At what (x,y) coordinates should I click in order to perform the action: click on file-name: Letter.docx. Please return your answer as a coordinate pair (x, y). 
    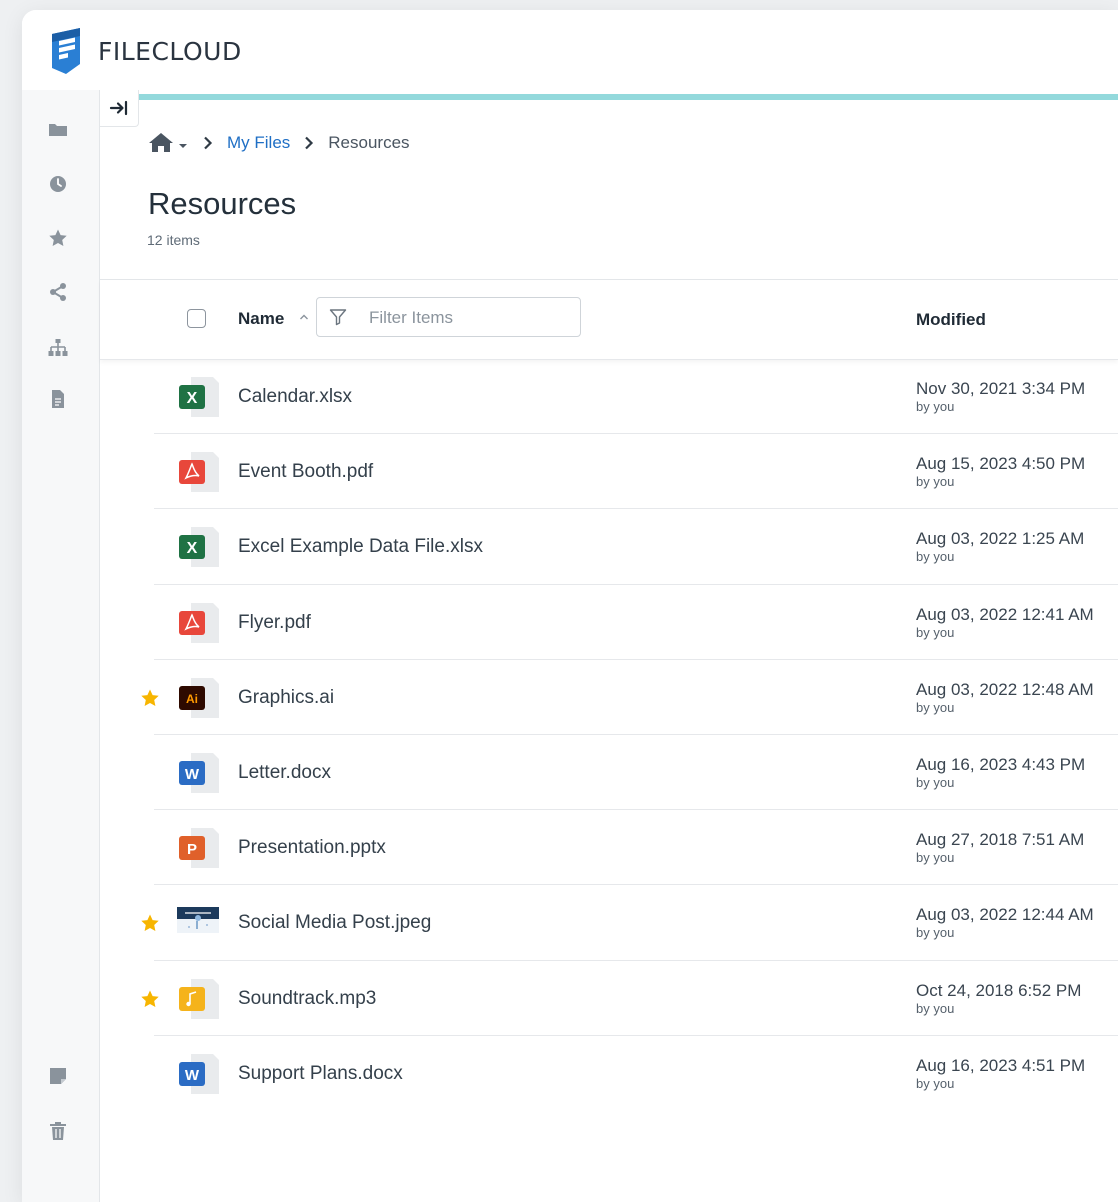
    Looking at the image, I should click on (284, 773).